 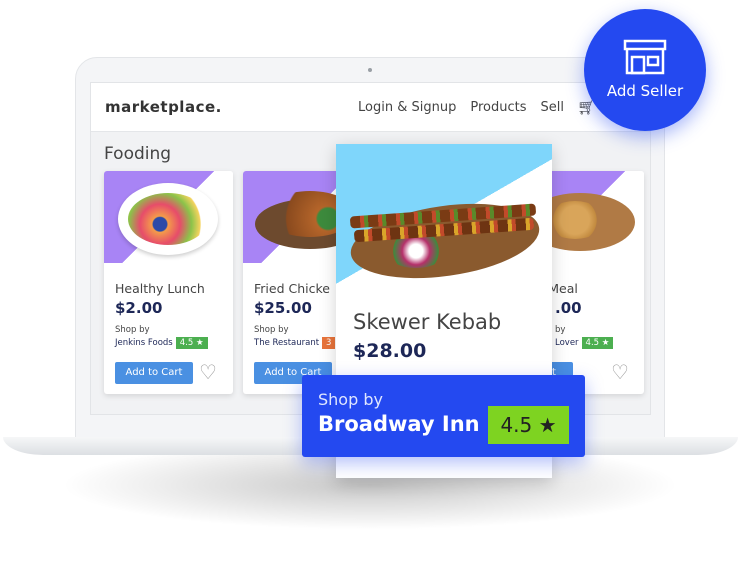 I want to click on add-seller-button: Add Seller, so click(x=645, y=70).